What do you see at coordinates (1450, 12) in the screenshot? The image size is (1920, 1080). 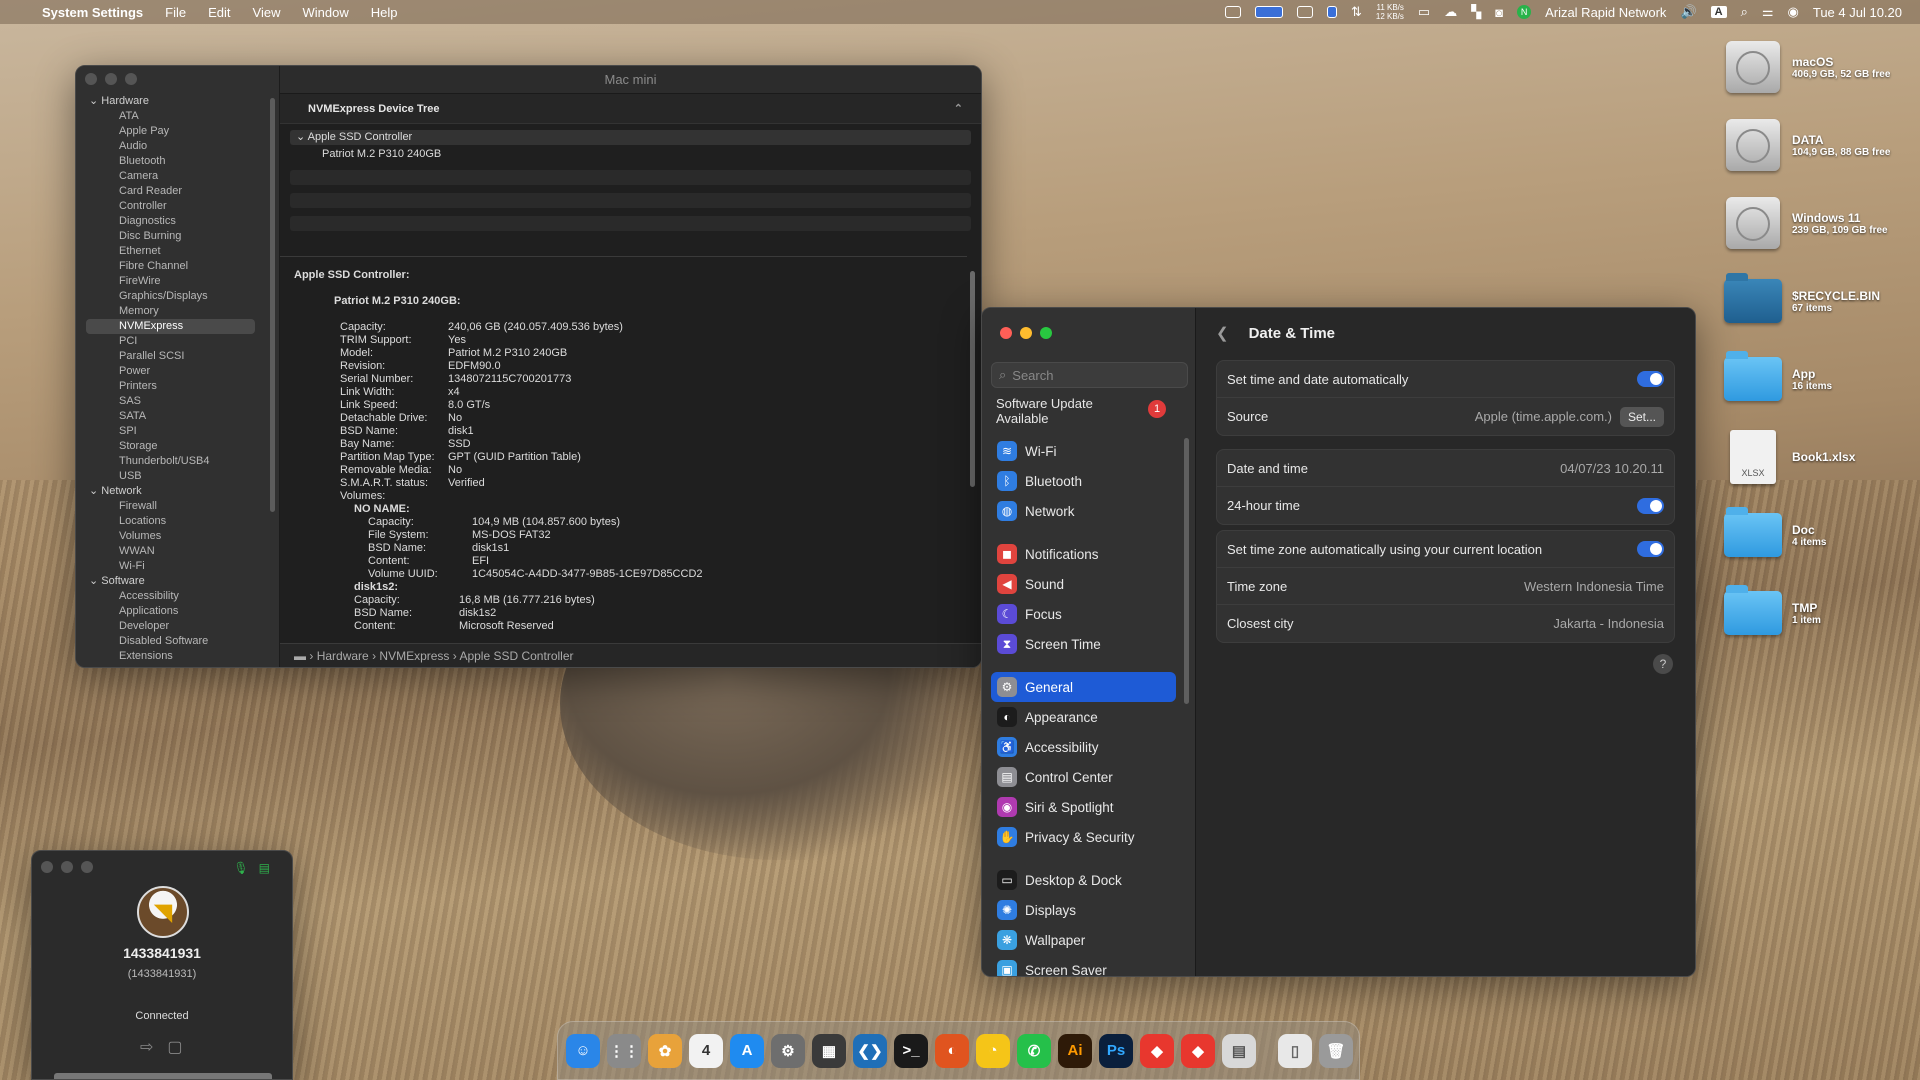 I see `cloud-icon: ☁` at bounding box center [1450, 12].